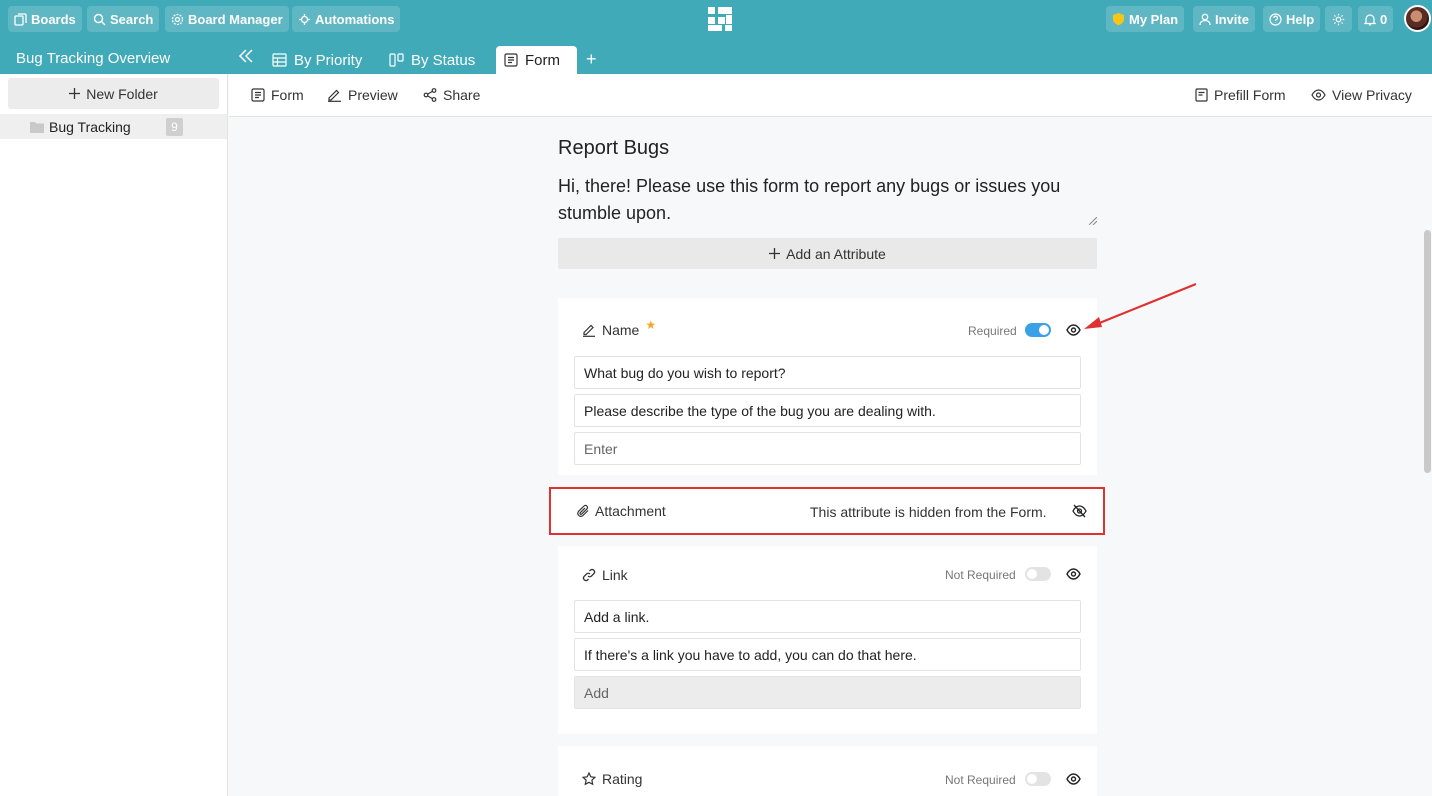 The width and height of the screenshot is (1432, 796). What do you see at coordinates (591, 59) in the screenshot?
I see `add-view-button: +` at bounding box center [591, 59].